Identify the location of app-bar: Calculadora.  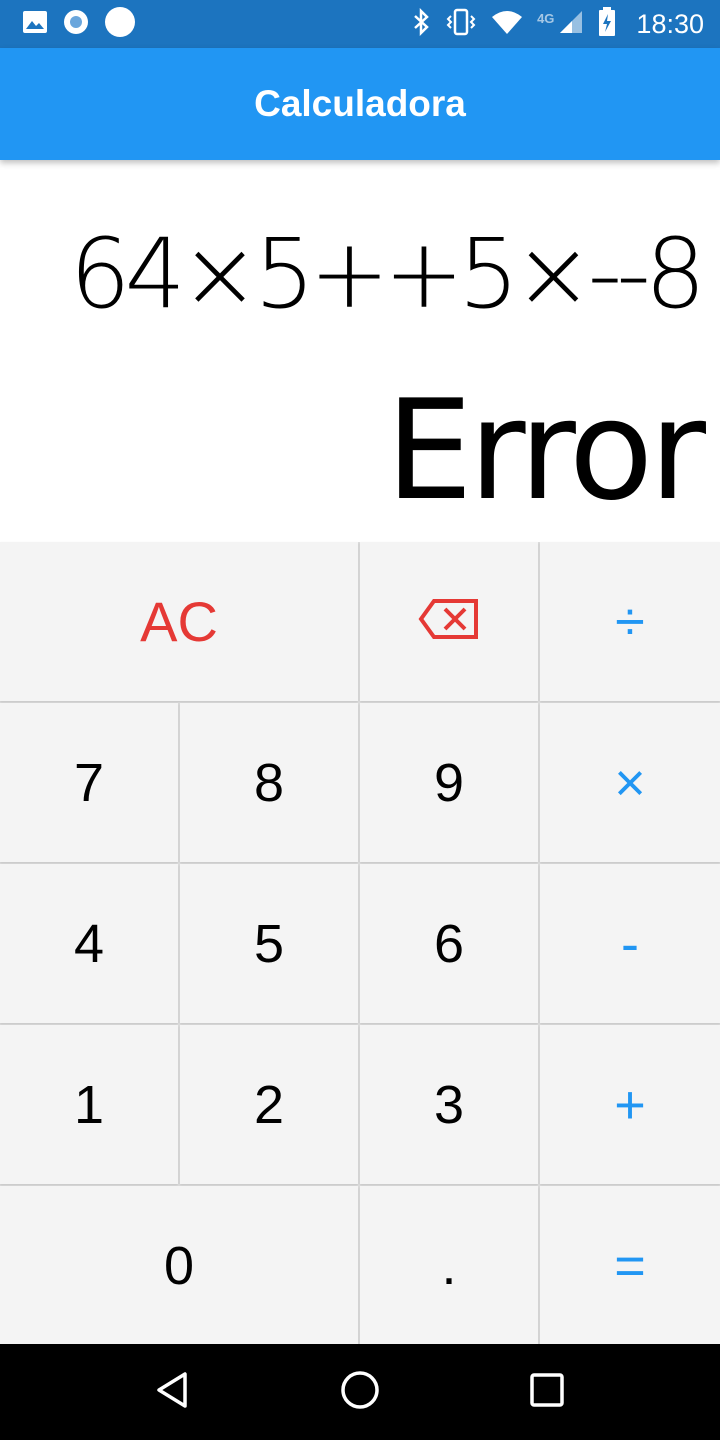
(360, 104).